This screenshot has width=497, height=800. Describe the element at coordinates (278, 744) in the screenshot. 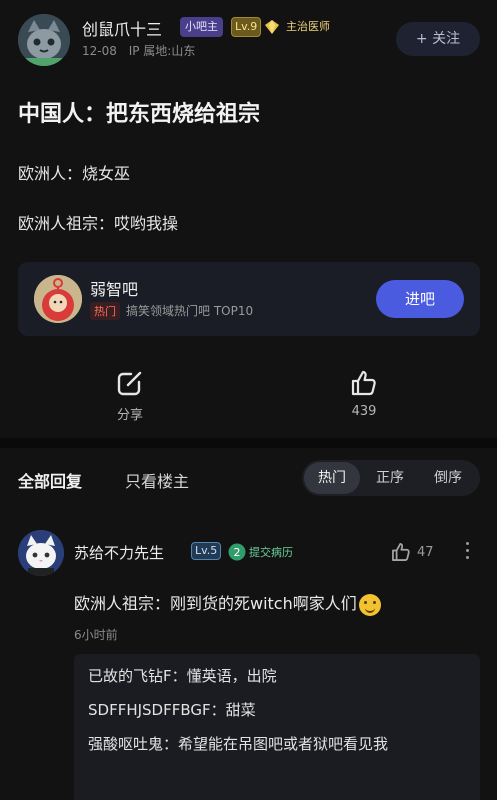

I see `reply-item: 强酸呕吐鬼：希望能在吊图吧或者狱吧看见我` at that location.